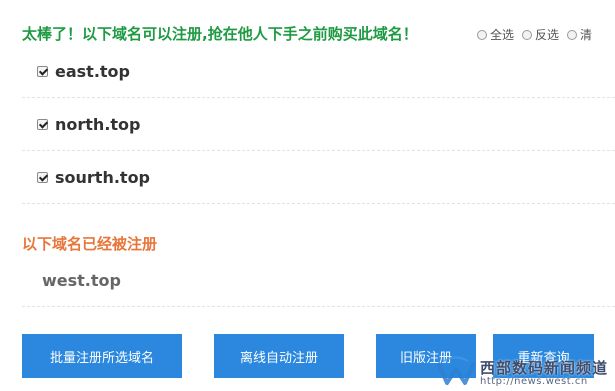 The image size is (615, 391). Describe the element at coordinates (527, 34) in the screenshot. I see `invert-selection-radio` at that location.